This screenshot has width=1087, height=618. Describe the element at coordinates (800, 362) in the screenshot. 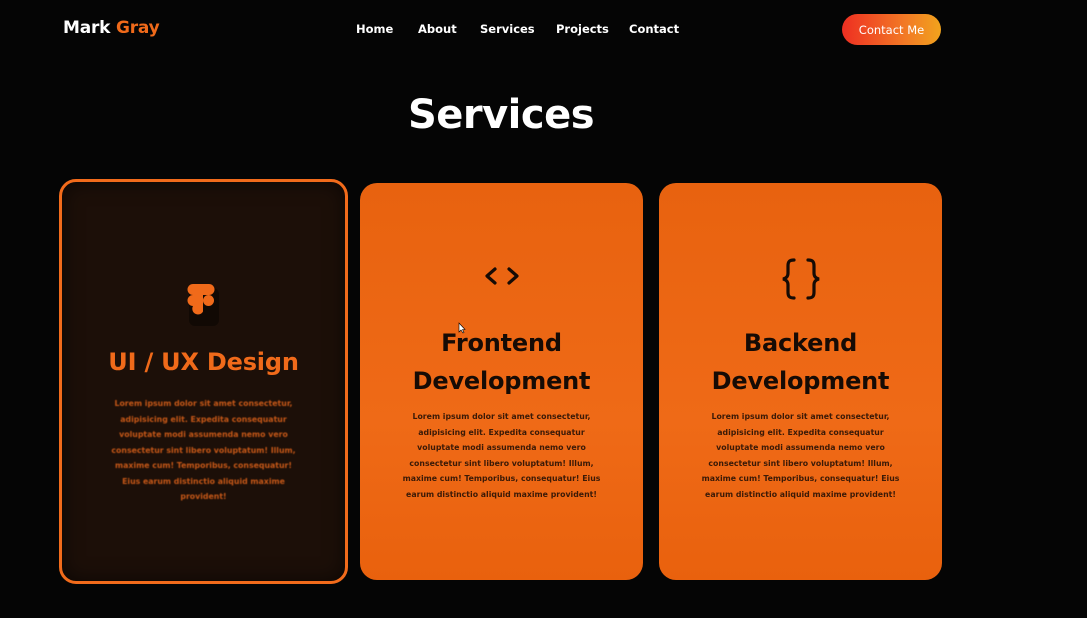

I see `card-title: Backend Development` at that location.